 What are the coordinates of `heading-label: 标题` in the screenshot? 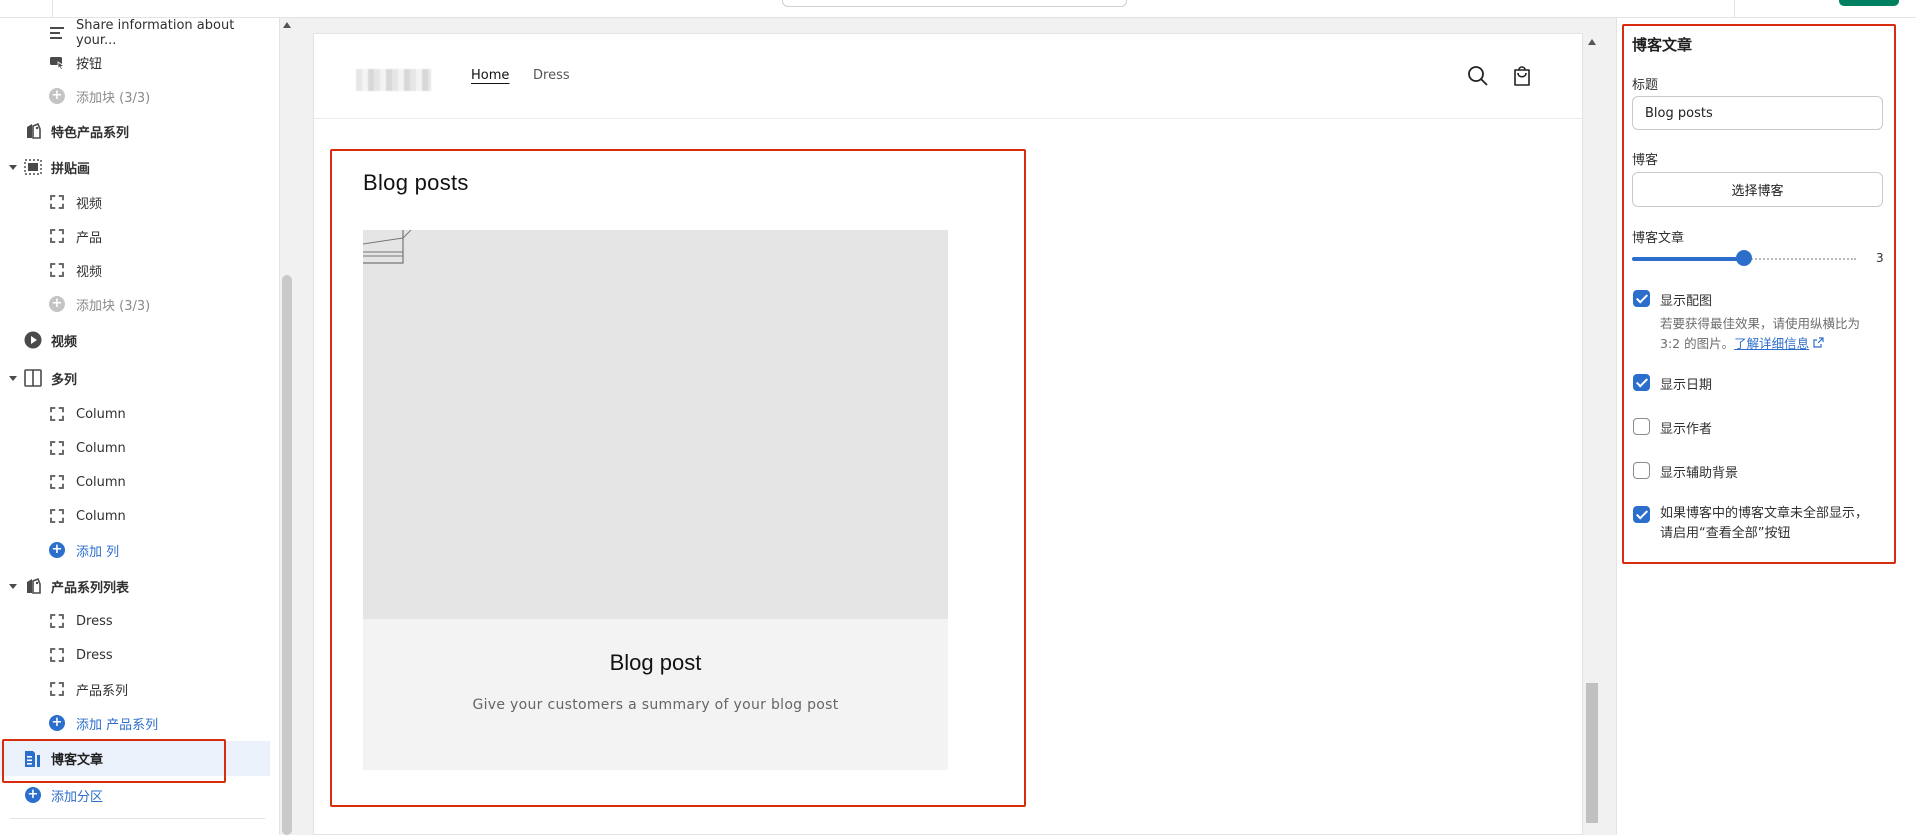 It's located at (1645, 85).